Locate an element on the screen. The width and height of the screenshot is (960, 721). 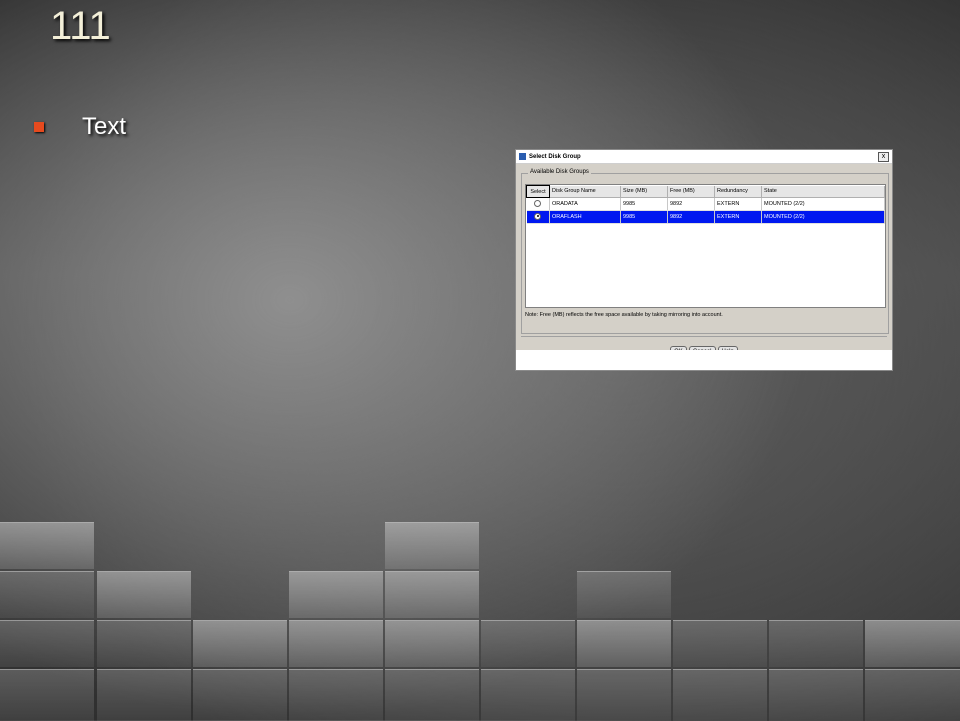
dialog-title: Select Disk Group is located at coordinates (555, 156).